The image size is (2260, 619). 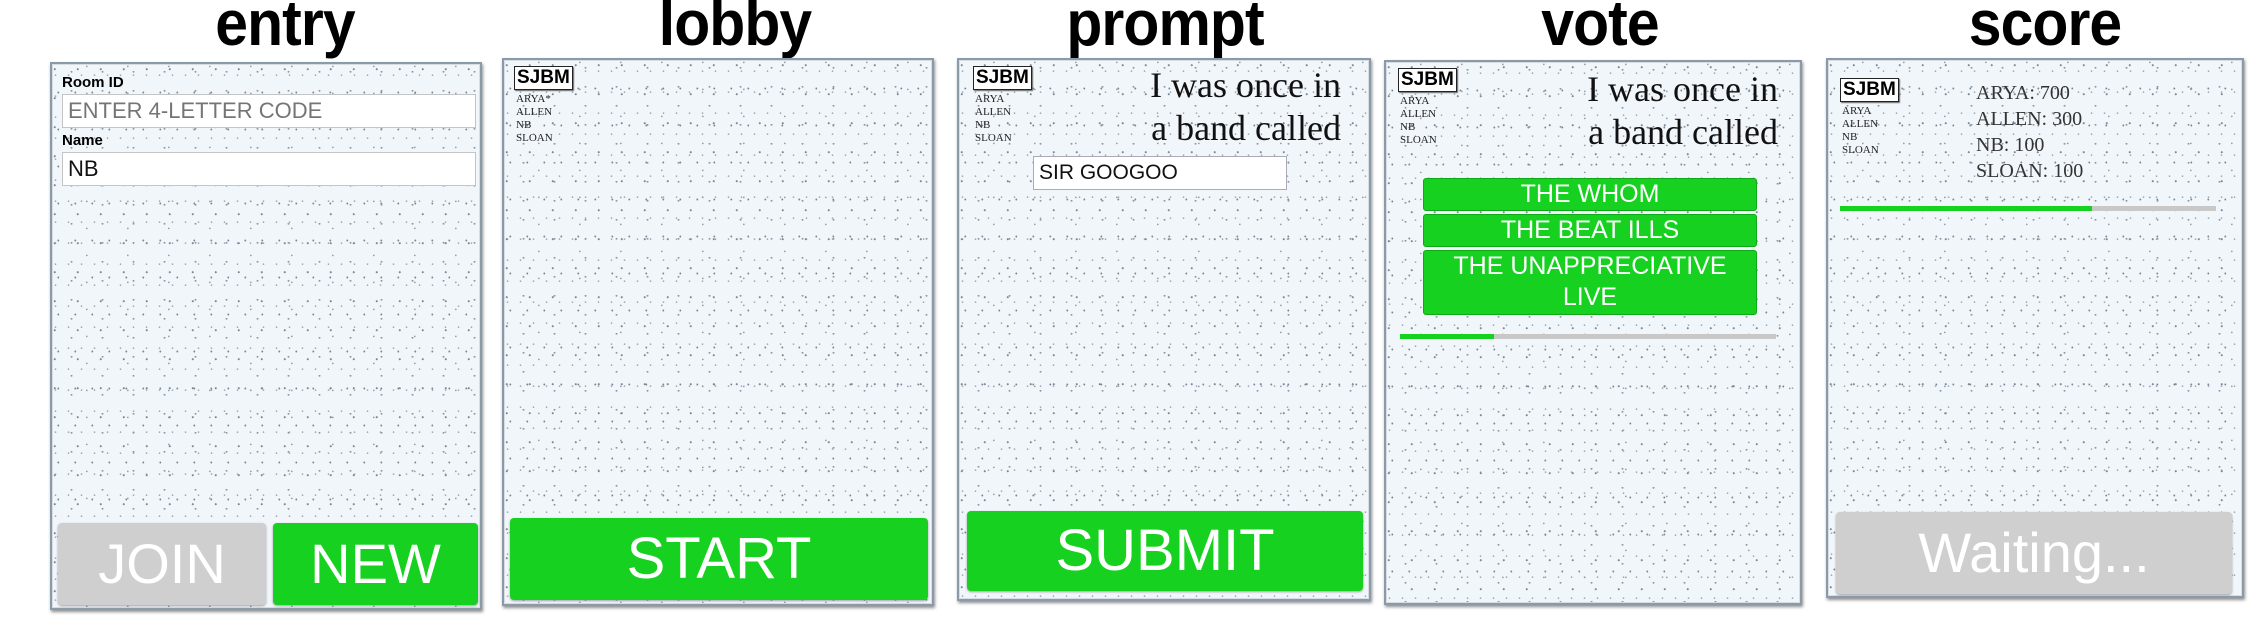 I want to click on answer-input: SIR GOOGOO, so click(x=1160, y=173).